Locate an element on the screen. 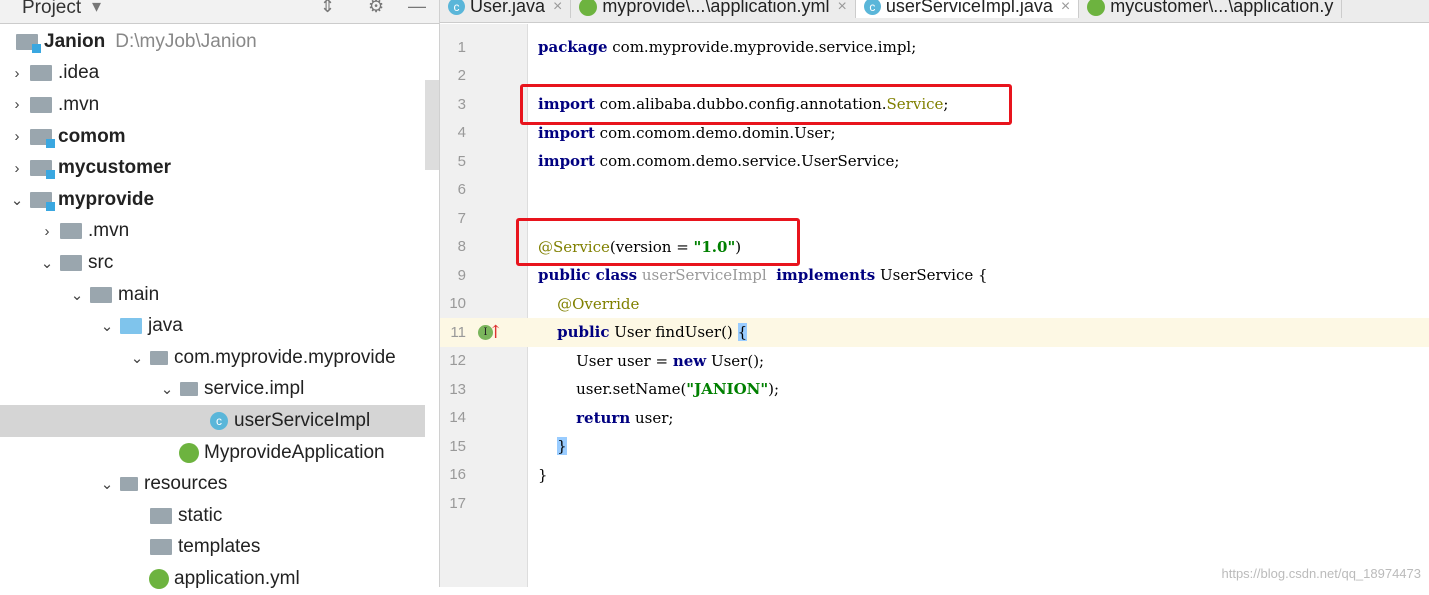 The height and width of the screenshot is (595, 1429). code-line: 15 } is located at coordinates (934, 446).